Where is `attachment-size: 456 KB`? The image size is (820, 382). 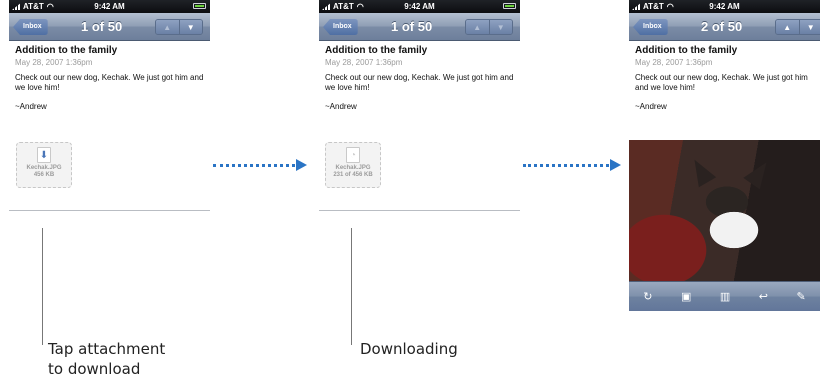 attachment-size: 456 KB is located at coordinates (44, 175).